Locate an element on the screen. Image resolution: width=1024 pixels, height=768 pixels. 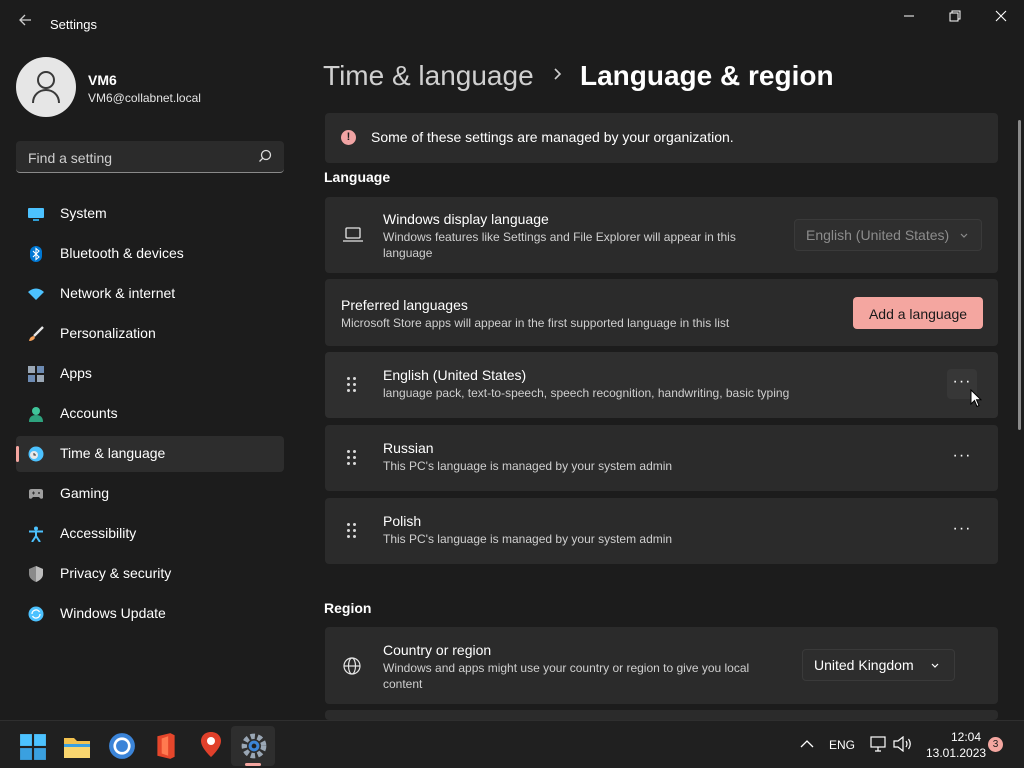
search-input is located at coordinates (138, 158).